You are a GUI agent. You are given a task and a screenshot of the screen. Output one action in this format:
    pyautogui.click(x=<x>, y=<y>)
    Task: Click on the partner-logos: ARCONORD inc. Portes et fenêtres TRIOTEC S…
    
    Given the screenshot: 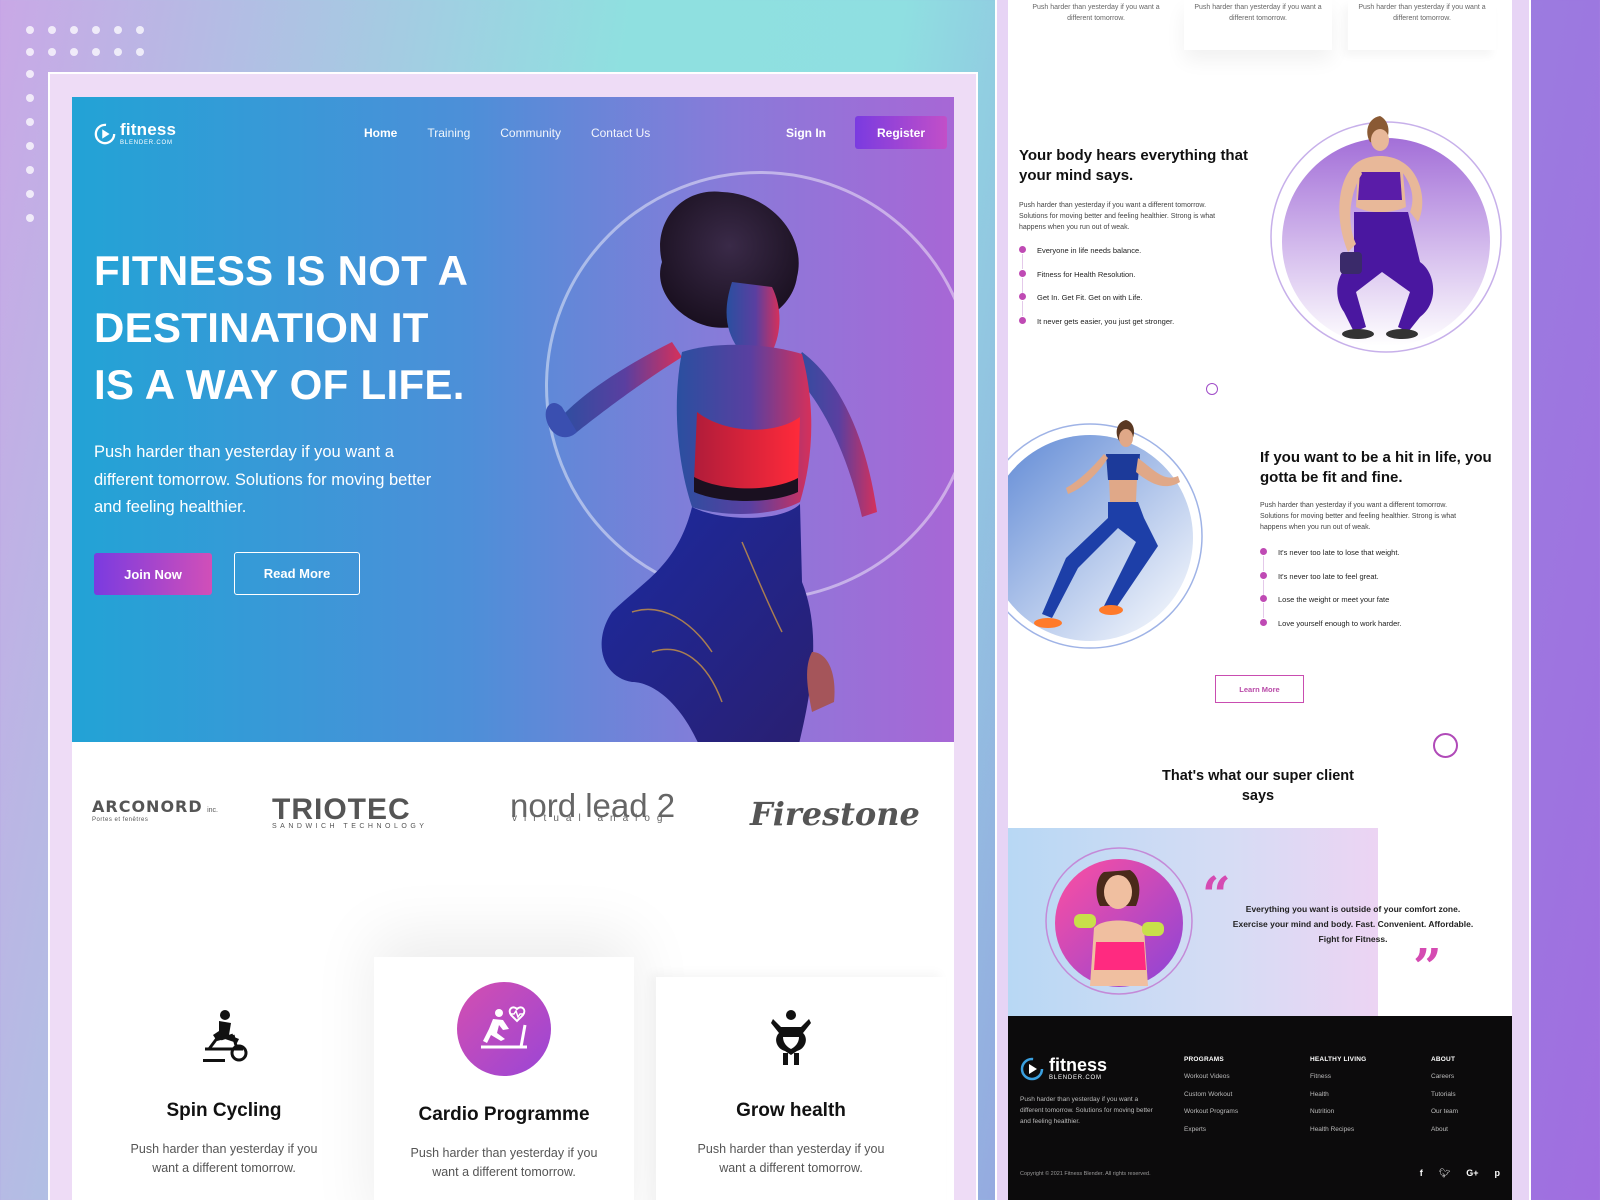 What is the action you would take?
    pyautogui.click(x=513, y=817)
    